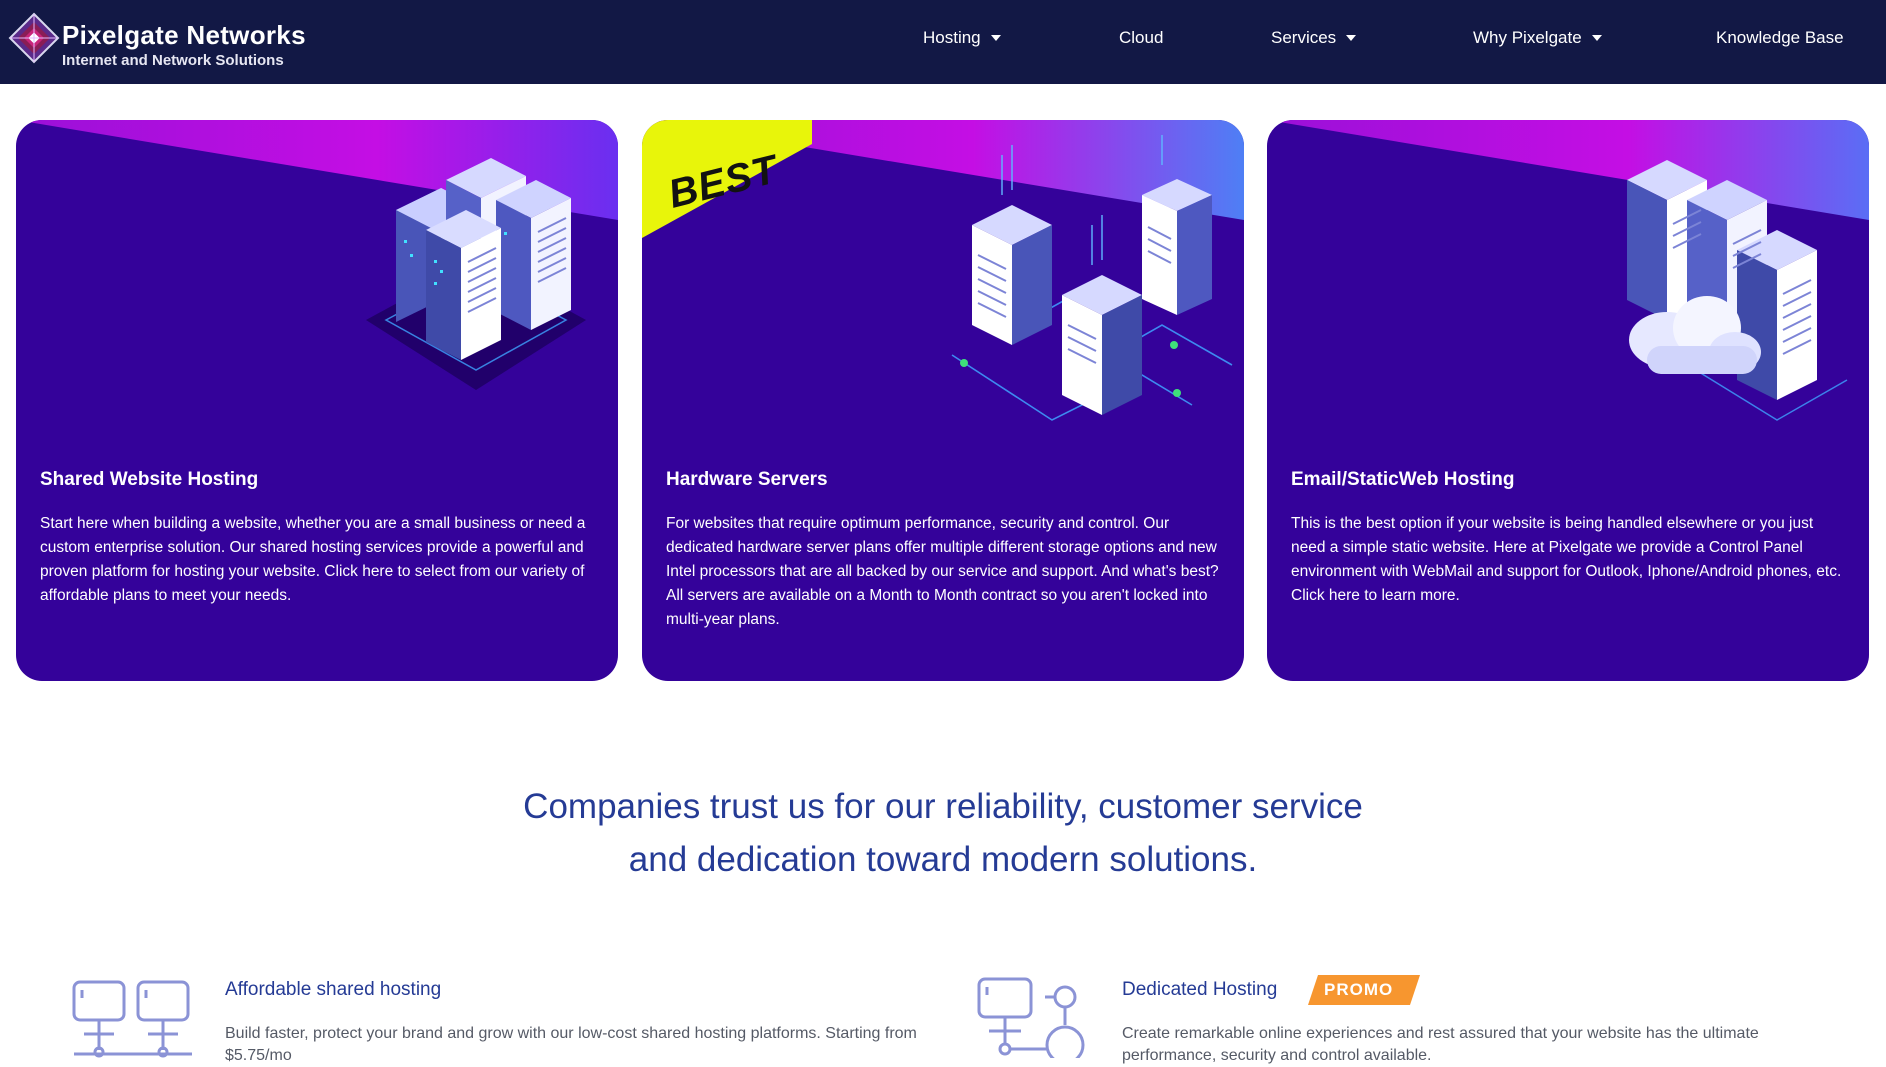 The height and width of the screenshot is (1067, 1886). I want to click on nav-hosting-label: Hosting, so click(952, 37).